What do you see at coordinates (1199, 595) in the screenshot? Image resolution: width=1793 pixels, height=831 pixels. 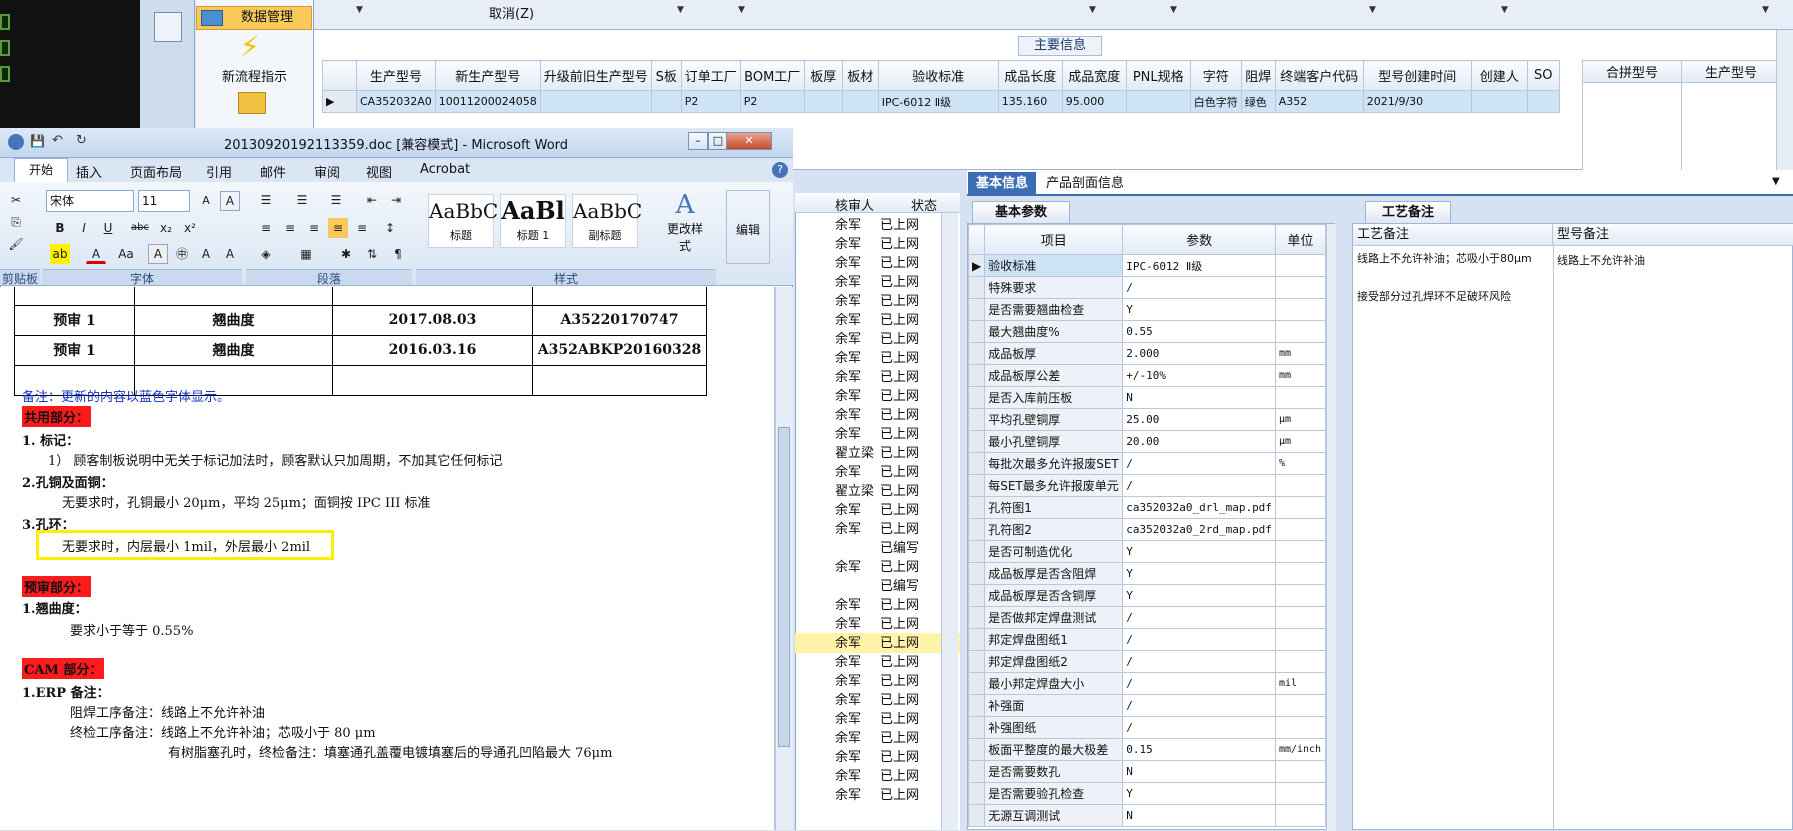 I see `param-value: Y` at bounding box center [1199, 595].